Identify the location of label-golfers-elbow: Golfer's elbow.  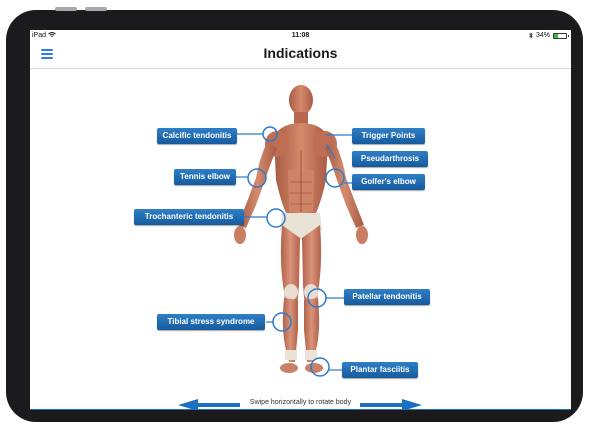
(388, 182).